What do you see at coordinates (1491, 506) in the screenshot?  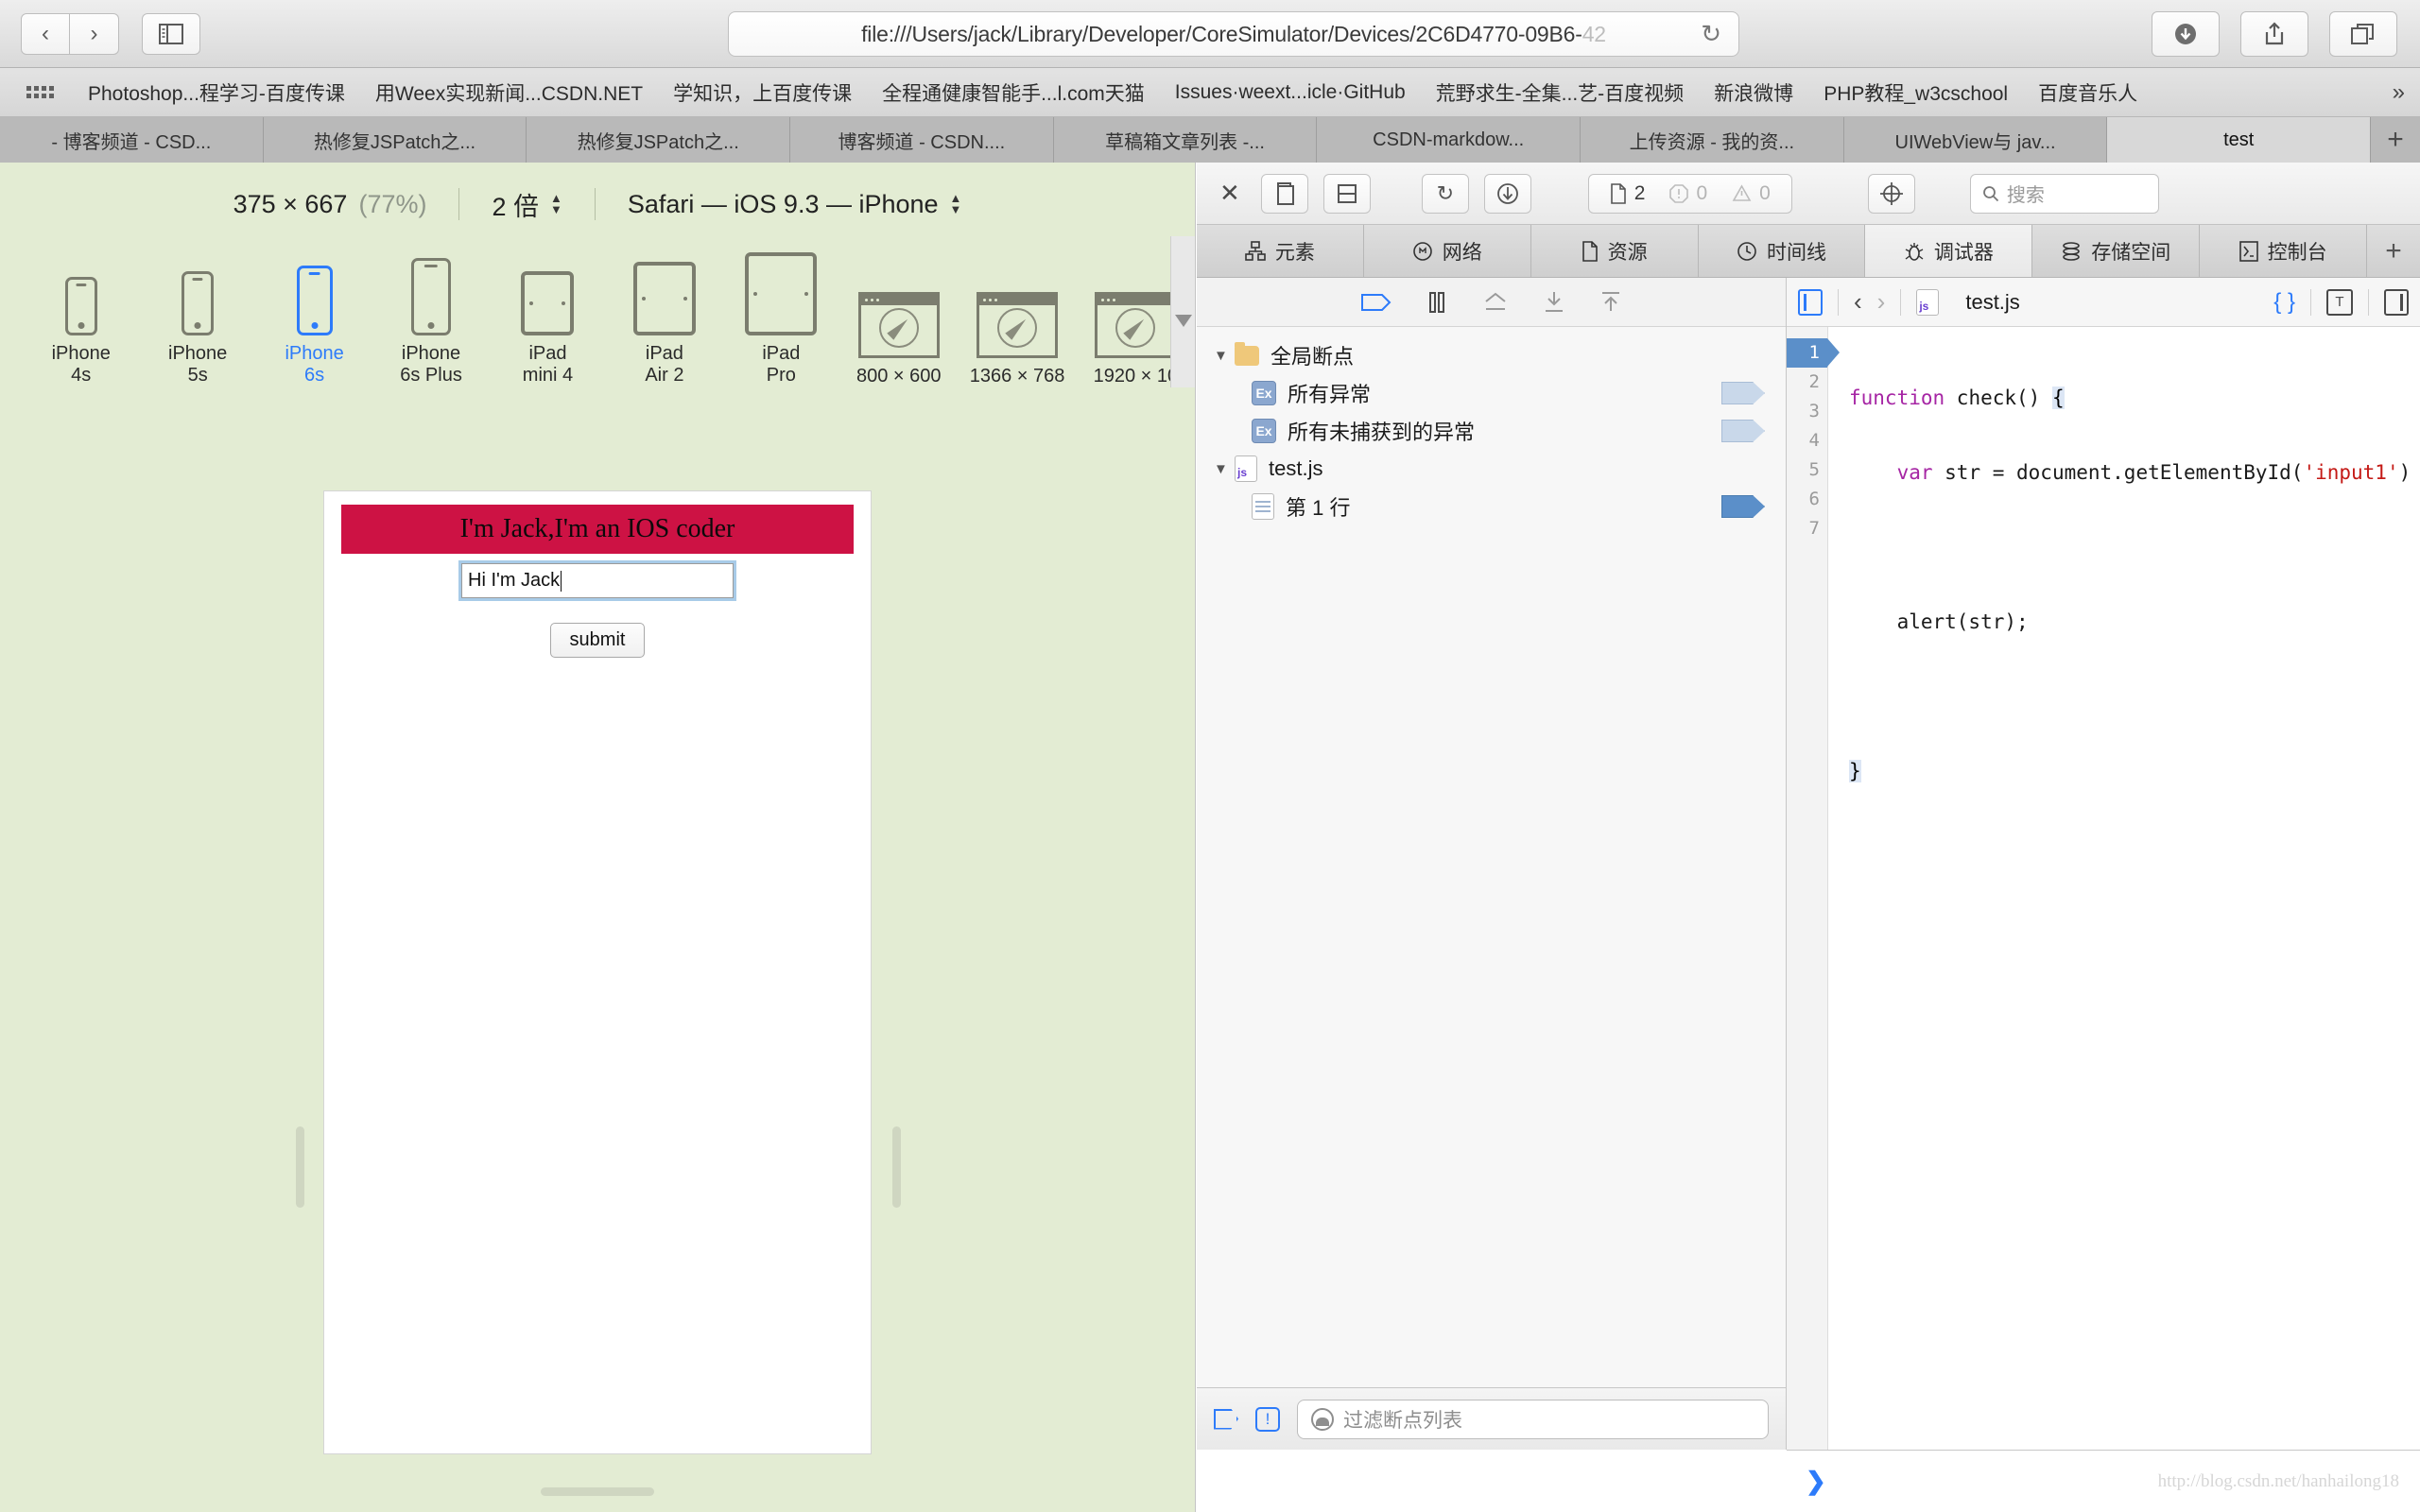 I see `tree-row-line-breakpoint: 第 1 行` at bounding box center [1491, 506].